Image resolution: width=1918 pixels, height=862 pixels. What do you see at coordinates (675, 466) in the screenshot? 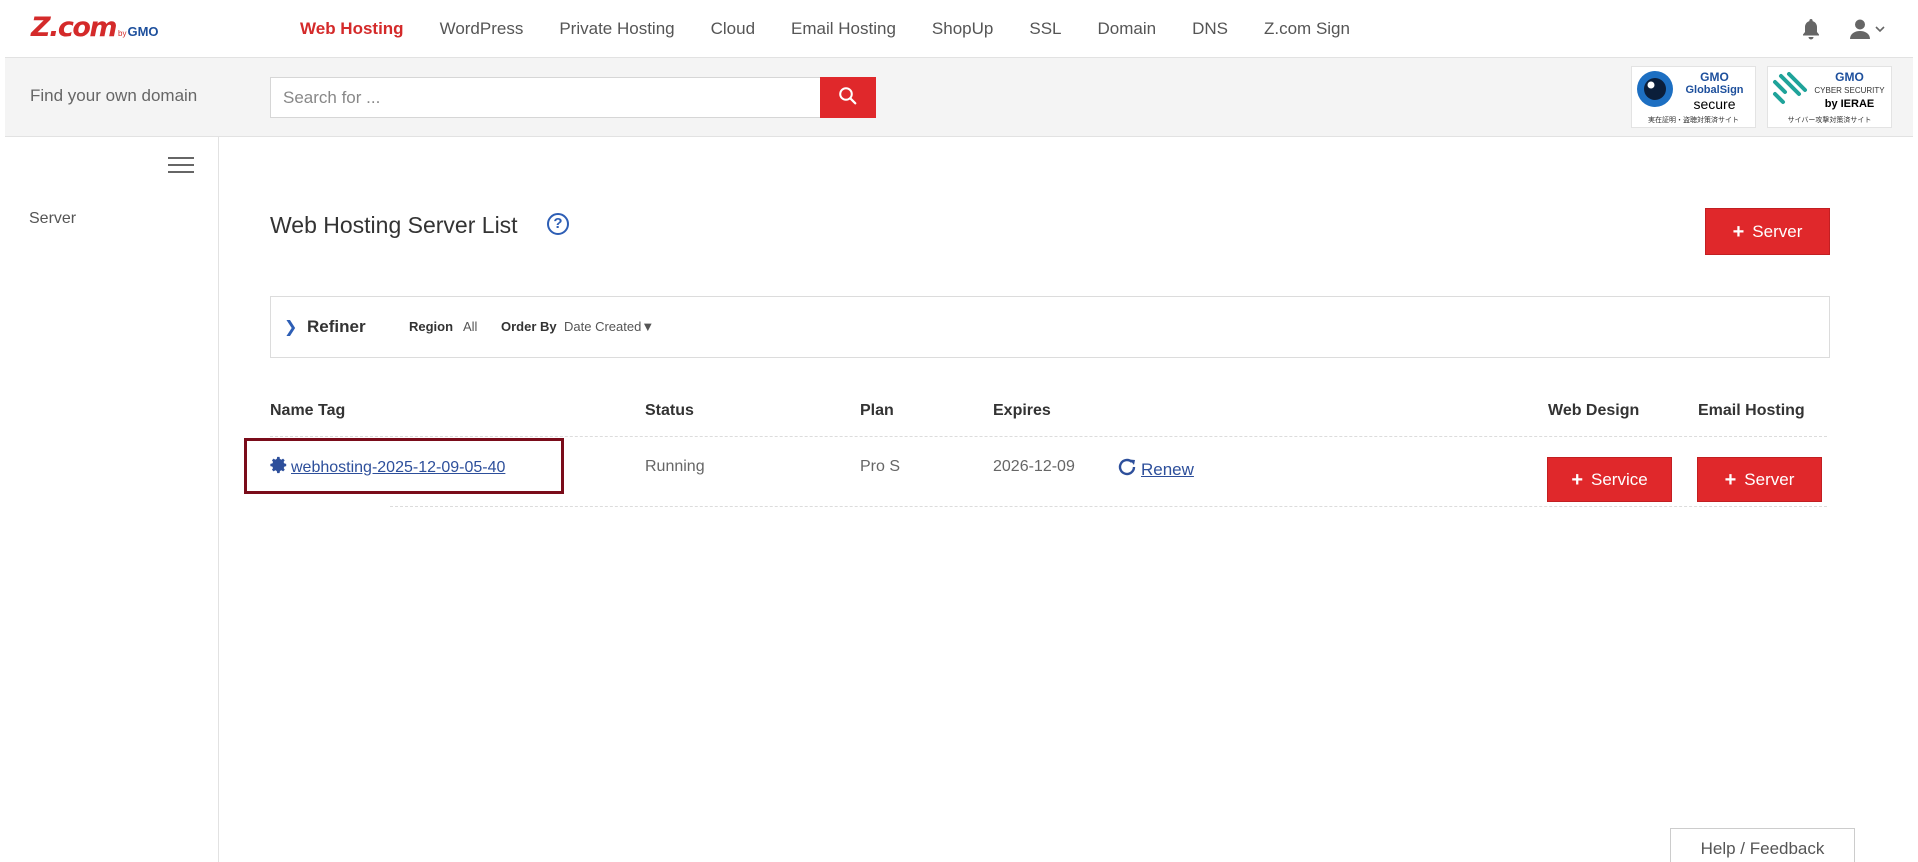
I see `status-value: Running` at bounding box center [675, 466].